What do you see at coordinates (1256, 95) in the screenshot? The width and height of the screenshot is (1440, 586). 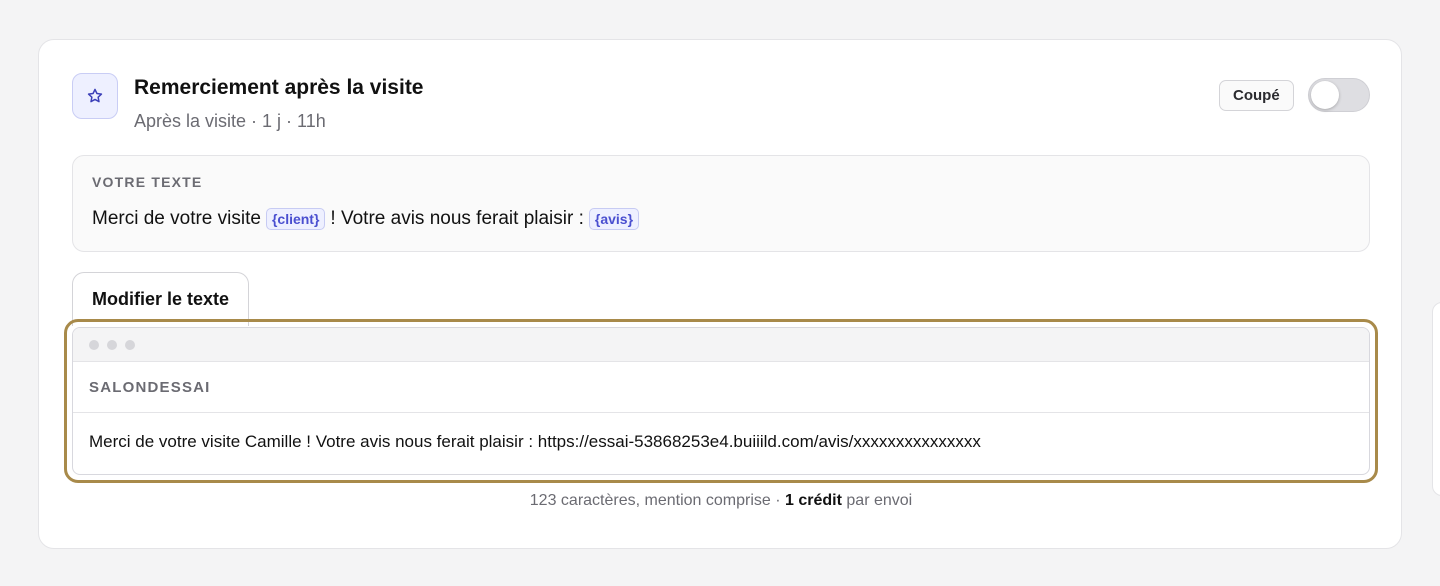 I see `status-badge: Coupé` at bounding box center [1256, 95].